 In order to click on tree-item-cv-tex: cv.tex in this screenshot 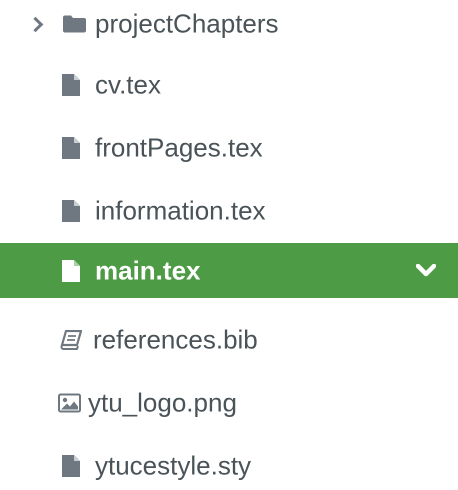, I will do `click(229, 85)`.